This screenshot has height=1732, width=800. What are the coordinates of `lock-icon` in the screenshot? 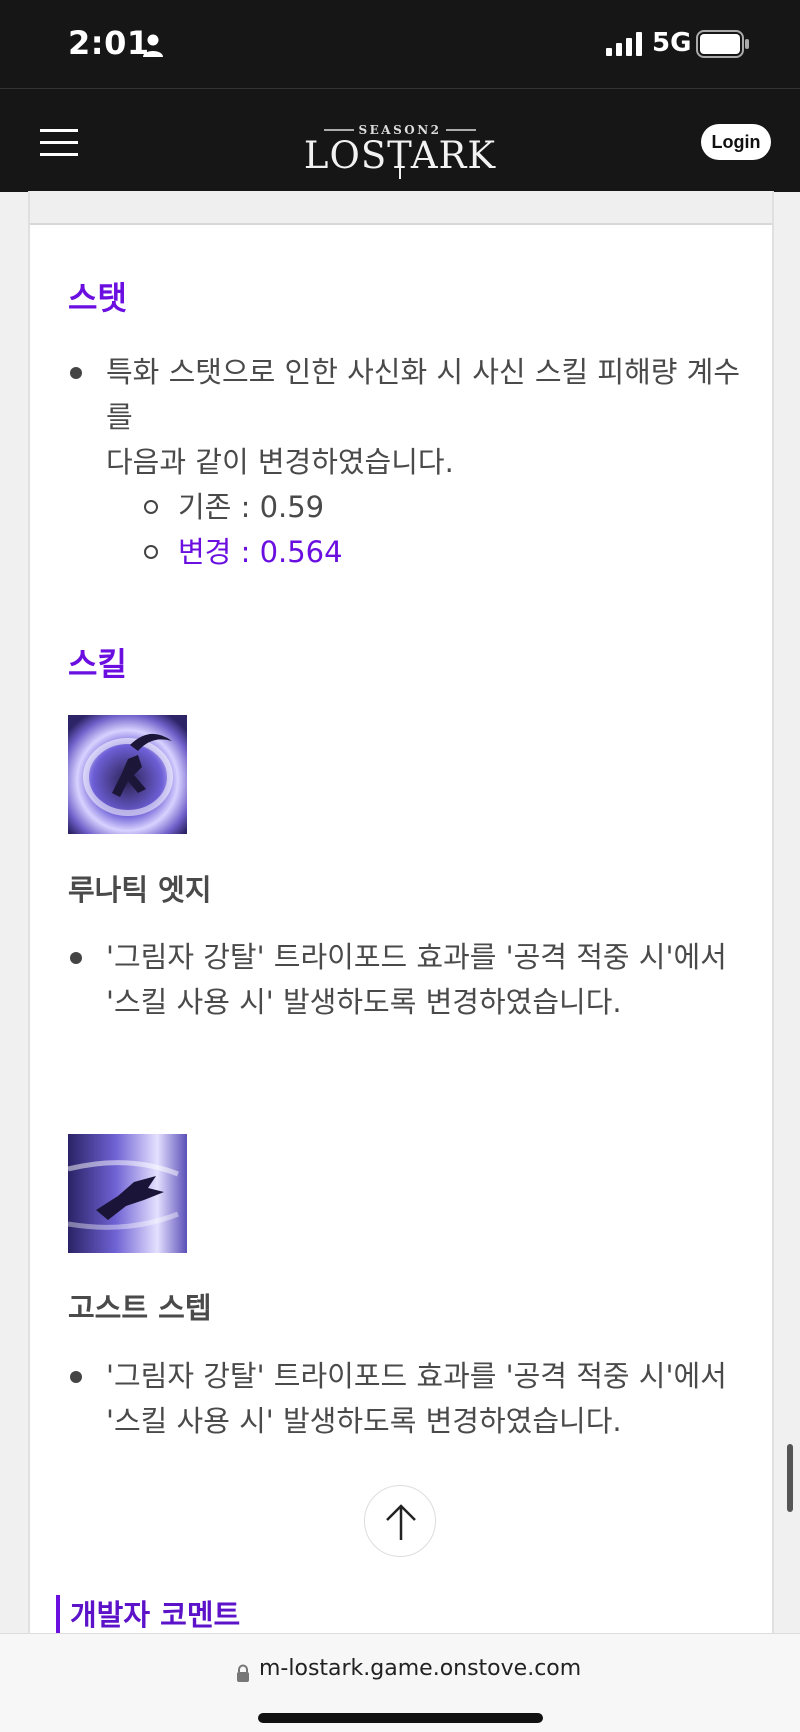 It's located at (243, 1673).